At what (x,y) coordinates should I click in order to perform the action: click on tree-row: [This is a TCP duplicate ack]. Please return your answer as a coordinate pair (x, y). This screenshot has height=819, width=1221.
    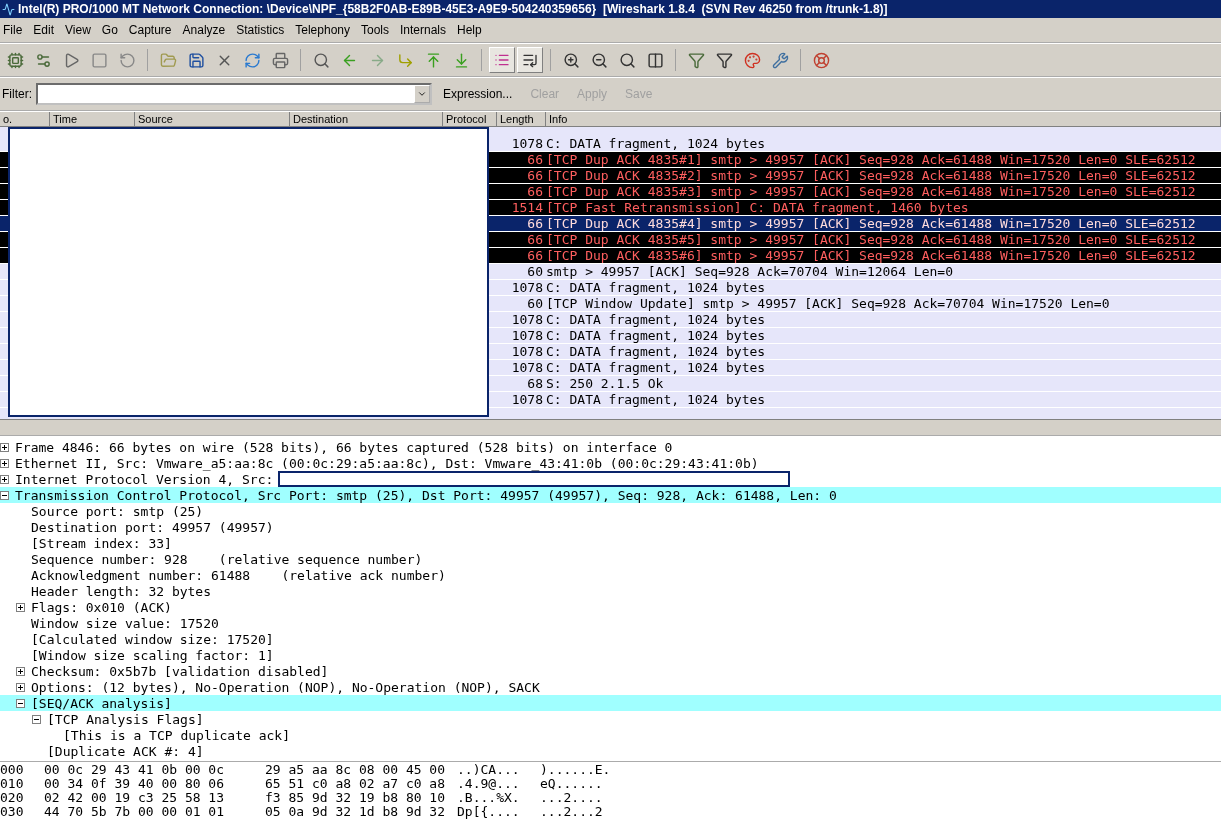
    Looking at the image, I should click on (610, 735).